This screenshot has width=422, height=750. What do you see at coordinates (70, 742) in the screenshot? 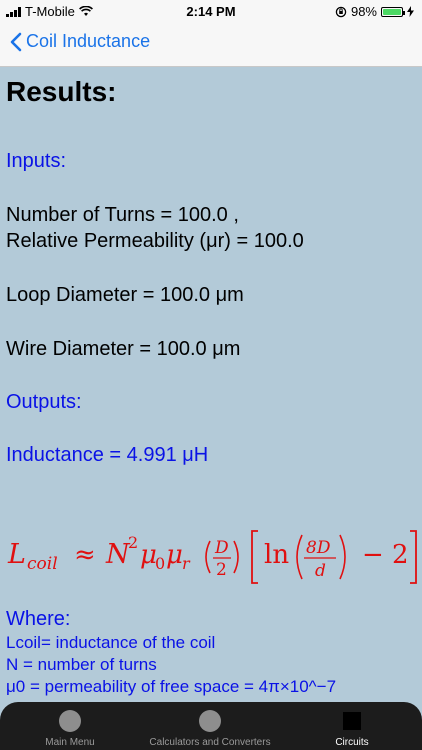
I see `tab-main-menu-label: Main Menu` at bounding box center [70, 742].